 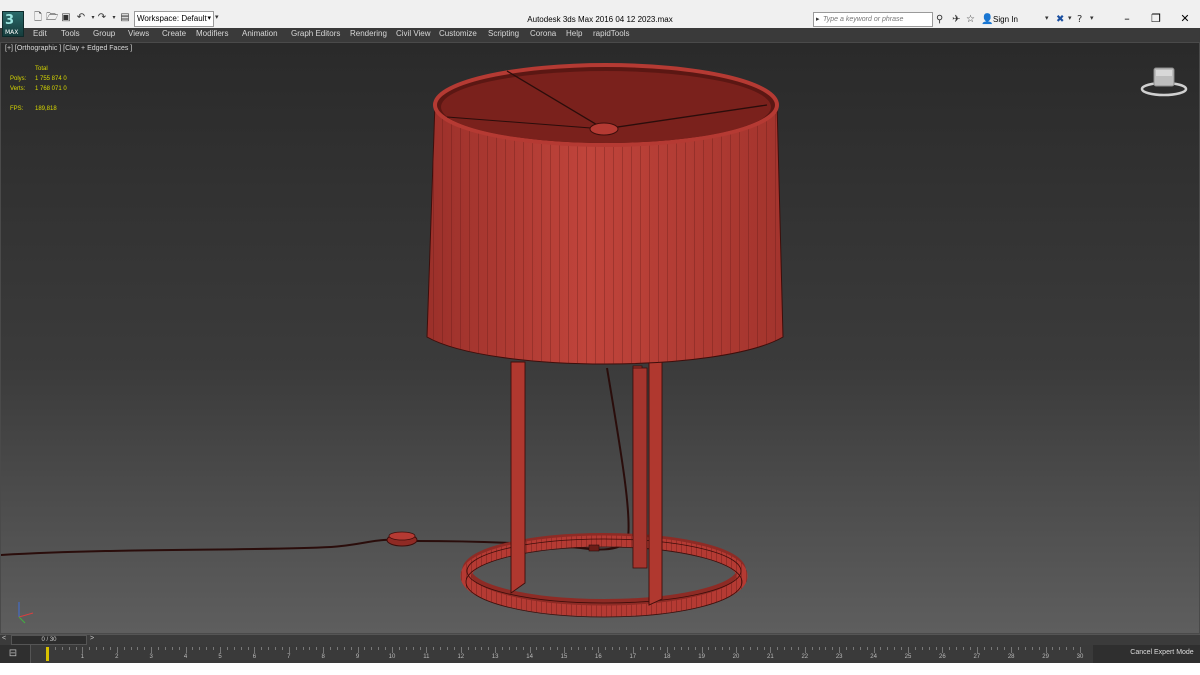 What do you see at coordinates (195, 547) in the screenshot?
I see `power-cord` at bounding box center [195, 547].